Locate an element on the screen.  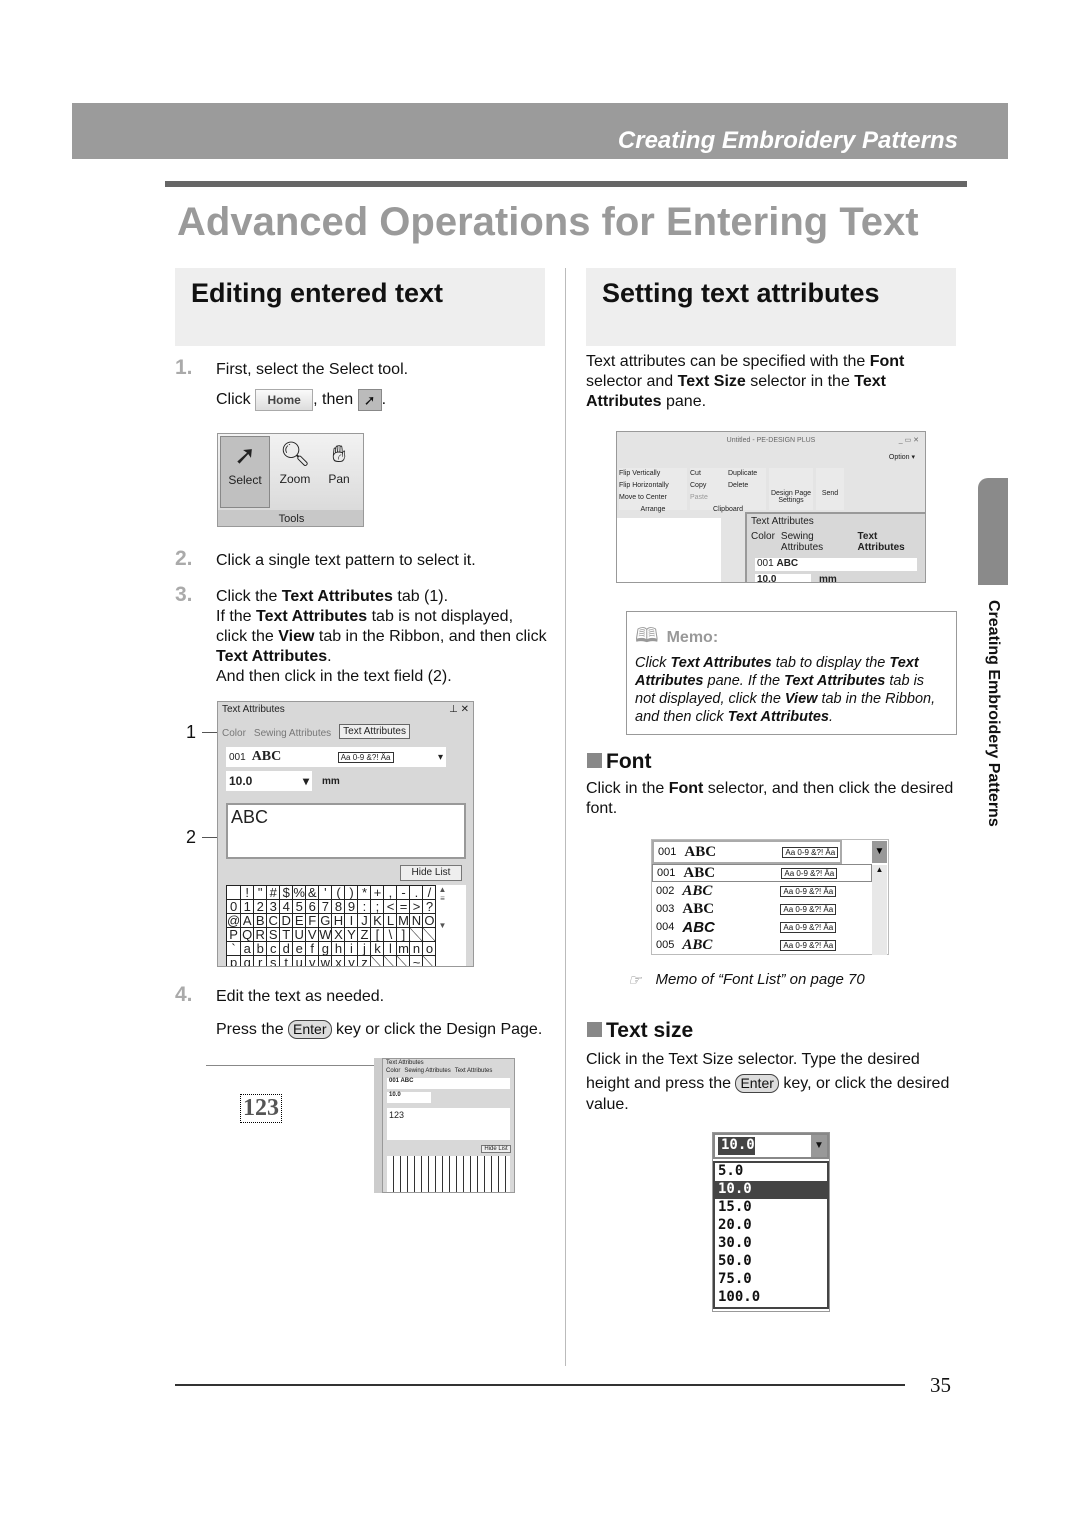
character-cell: = is located at coordinates (403, 906).